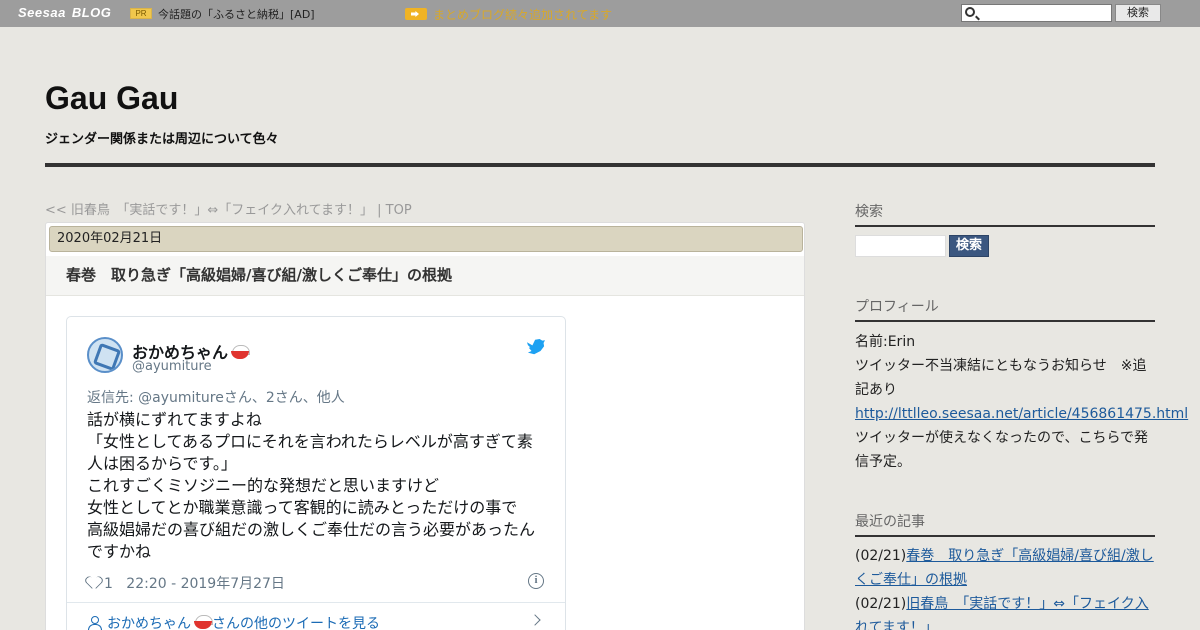 This screenshot has height=630, width=1200. Describe the element at coordinates (1005, 309) in the screenshot. I see `sidebar-profile-heading: プロフィール` at that location.